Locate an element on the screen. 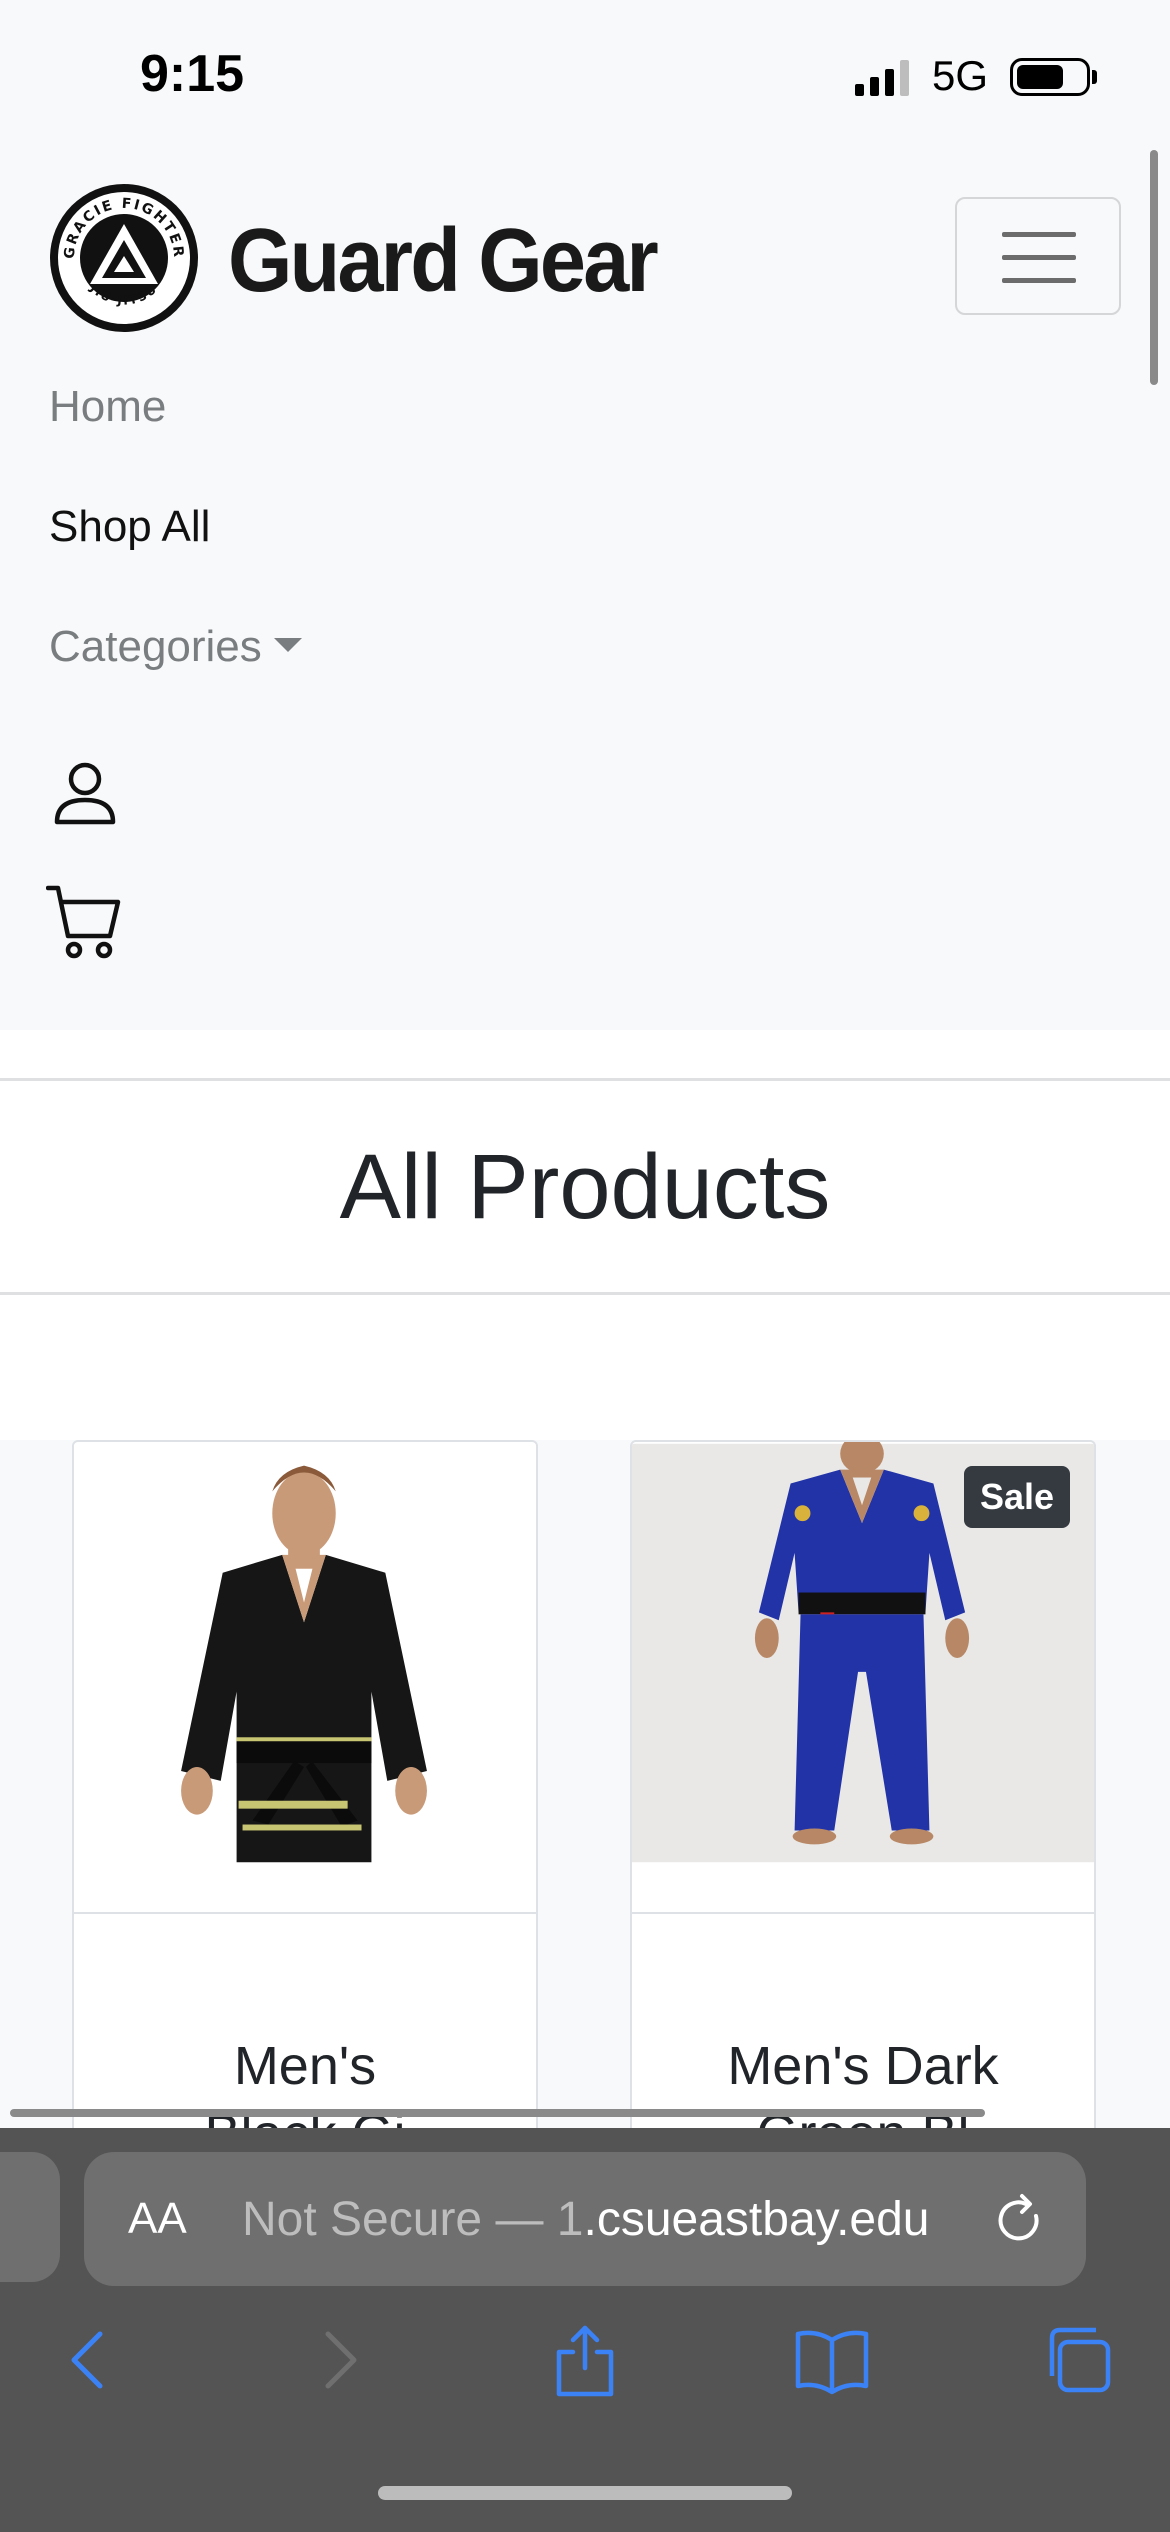 The width and height of the screenshot is (1170, 2532). nav-link-home: Home is located at coordinates (107, 407).